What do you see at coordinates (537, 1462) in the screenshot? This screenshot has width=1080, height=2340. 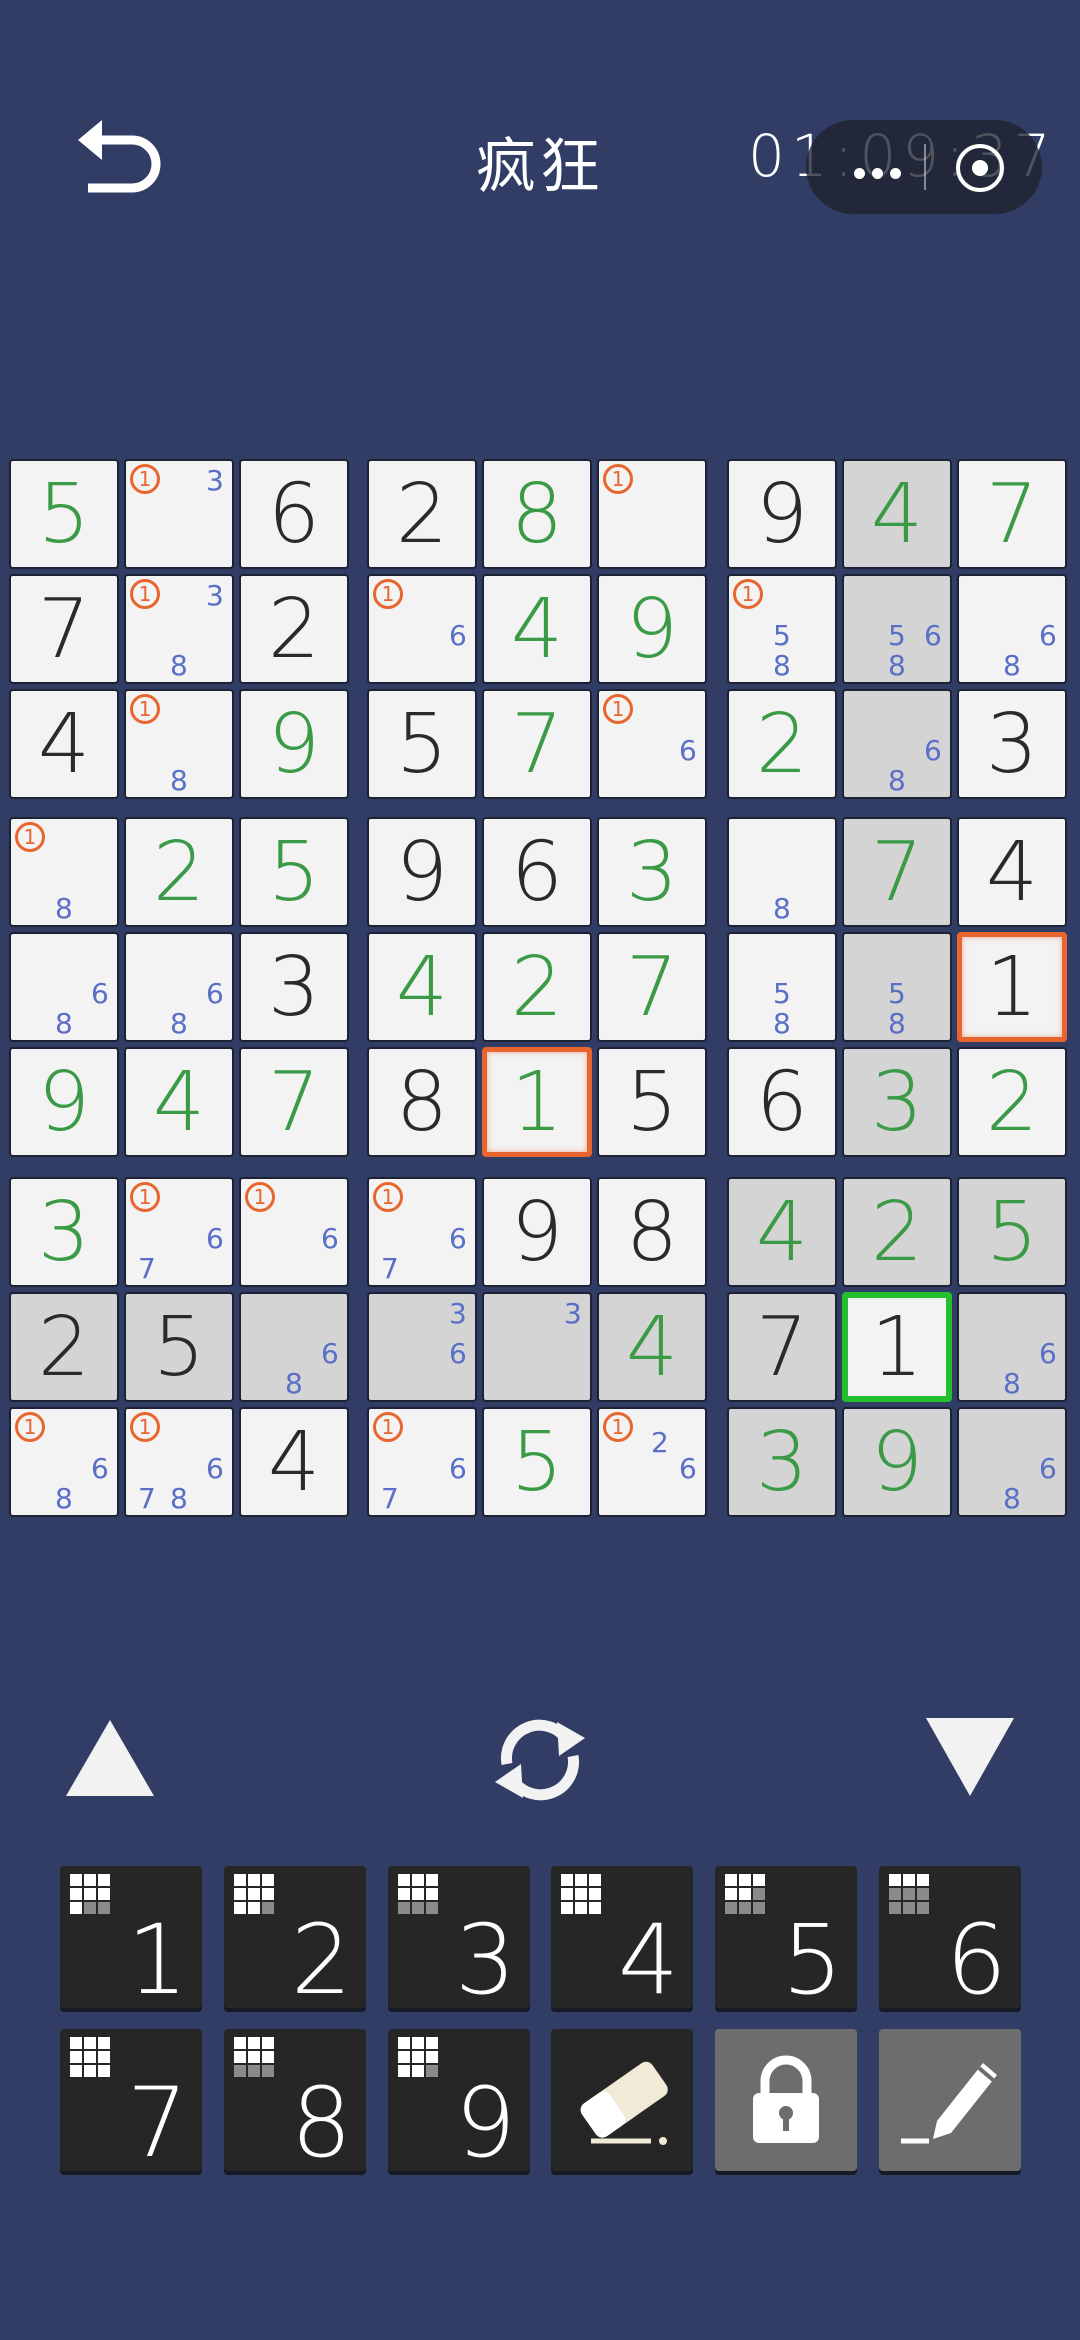 I see `cell-r9c5: 5` at bounding box center [537, 1462].